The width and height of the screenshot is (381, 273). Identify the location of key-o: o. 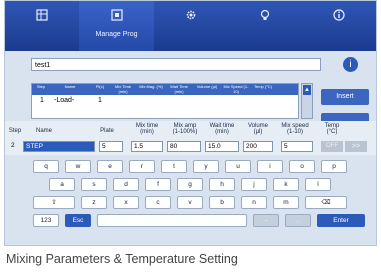
(302, 166).